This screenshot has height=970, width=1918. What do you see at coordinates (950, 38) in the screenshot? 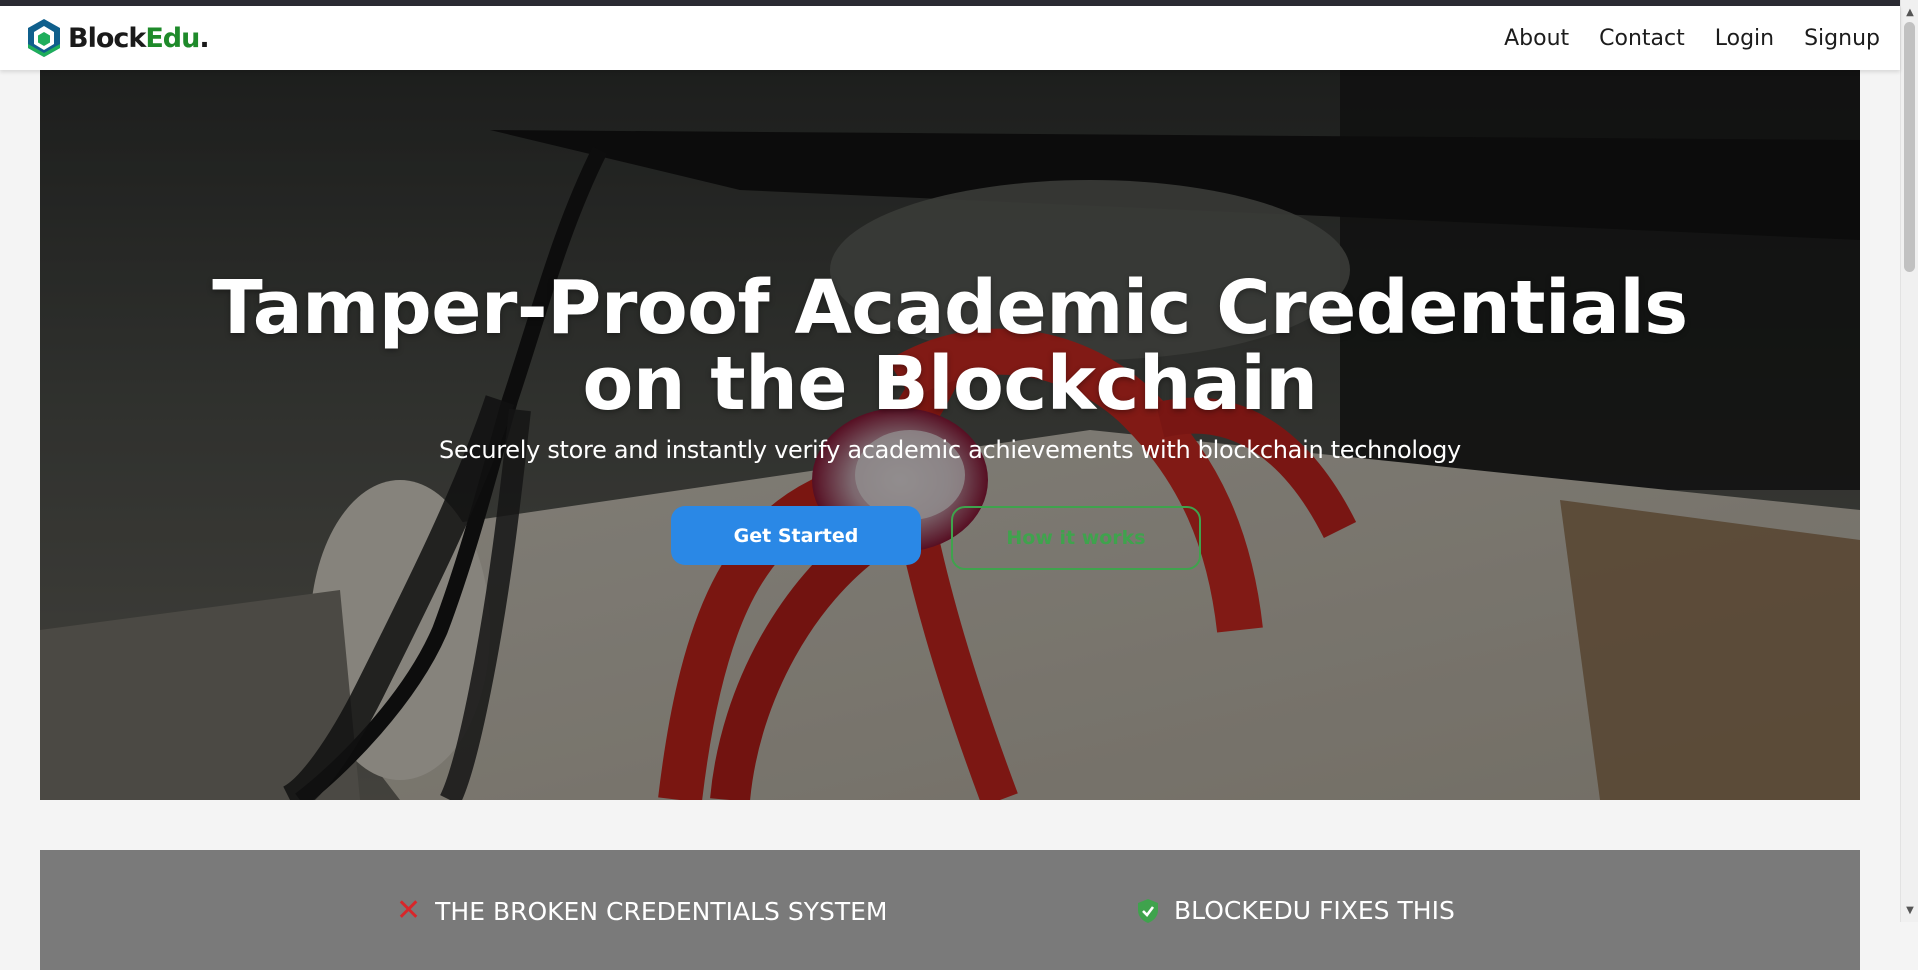
I see `top-navbar: BlockEdu. About Contact Login Signup` at bounding box center [950, 38].